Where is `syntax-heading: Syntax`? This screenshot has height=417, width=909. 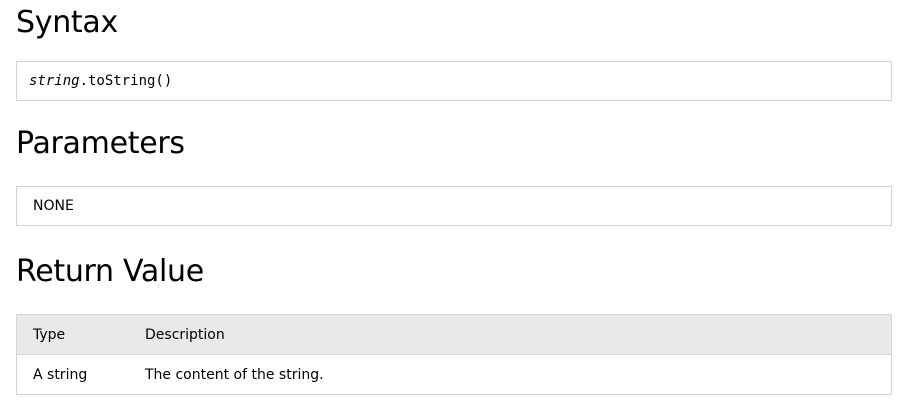 syntax-heading: Syntax is located at coordinates (67, 22).